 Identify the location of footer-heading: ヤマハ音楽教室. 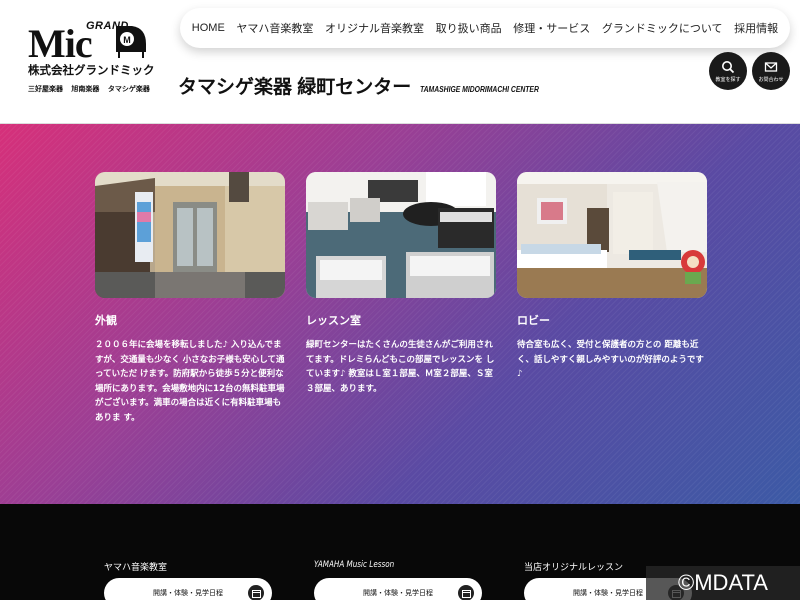
(136, 568).